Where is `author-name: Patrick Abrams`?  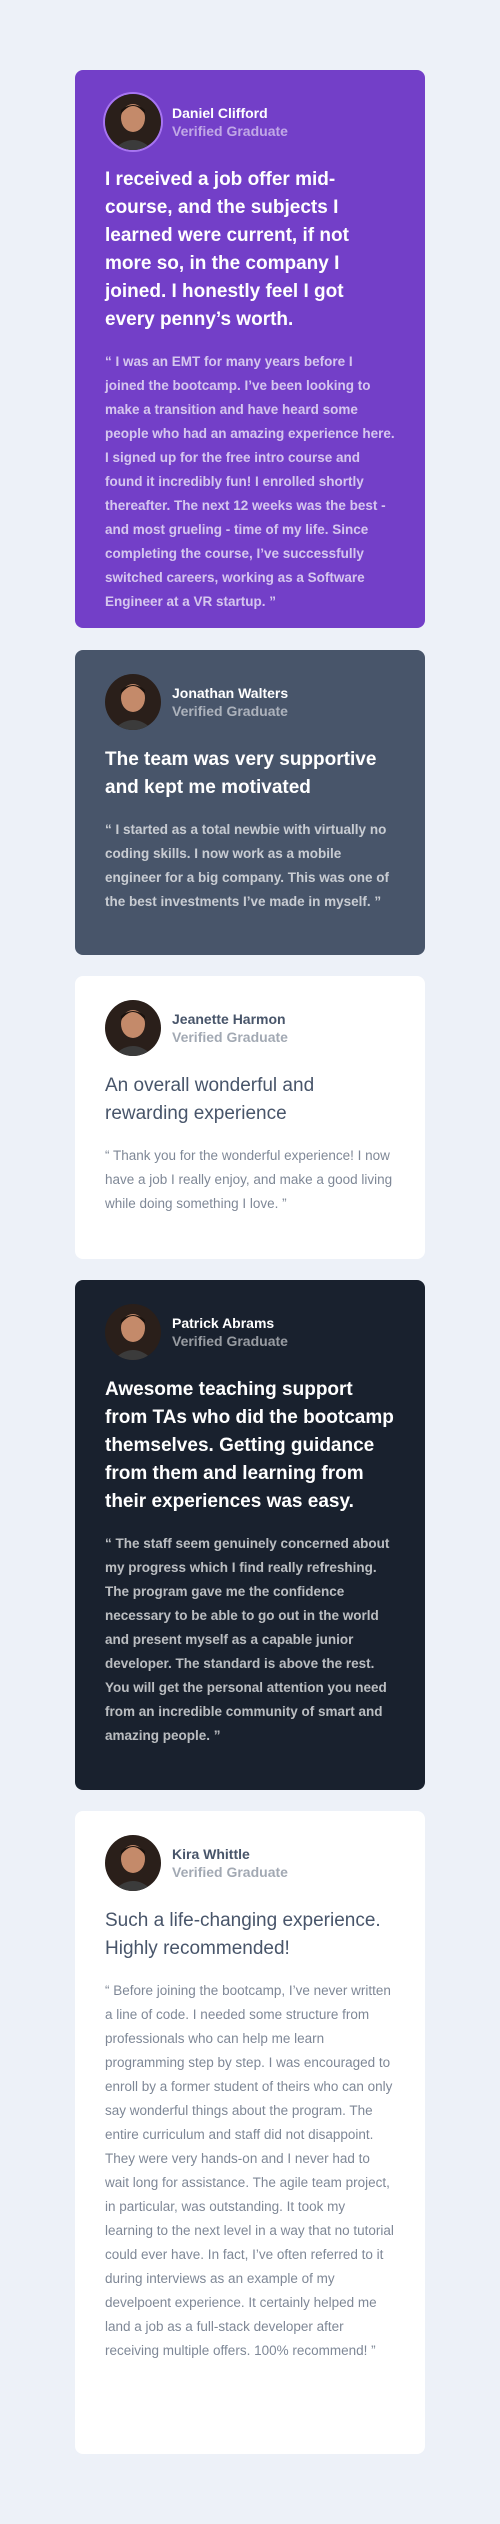
author-name: Patrick Abrams is located at coordinates (223, 1323).